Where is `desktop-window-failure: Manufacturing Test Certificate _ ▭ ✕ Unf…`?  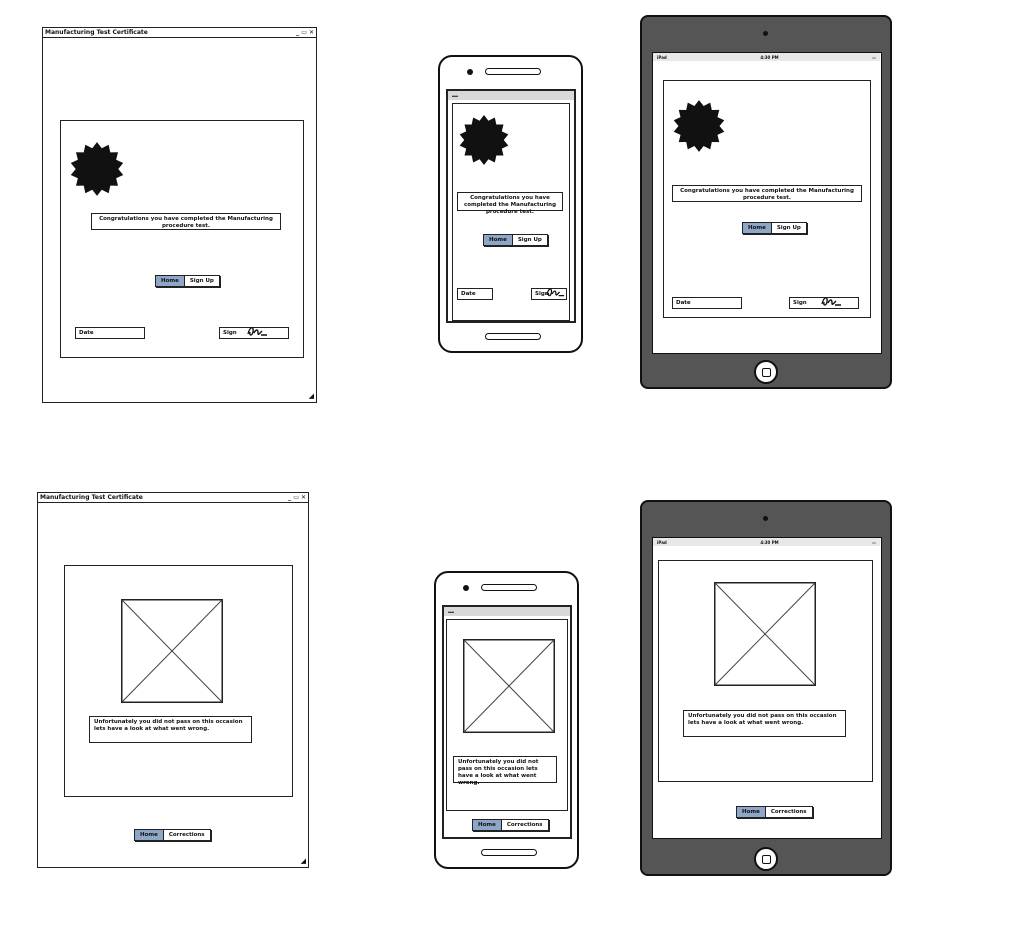 desktop-window-failure: Manufacturing Test Certificate _ ▭ ✕ Unf… is located at coordinates (173, 680).